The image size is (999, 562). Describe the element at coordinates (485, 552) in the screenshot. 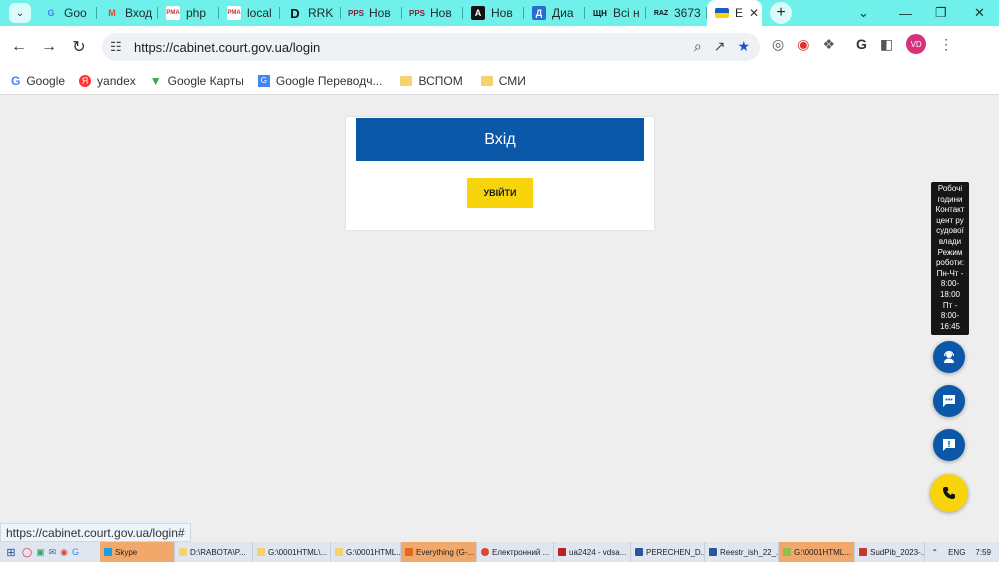

I see `chrome-icon` at that location.